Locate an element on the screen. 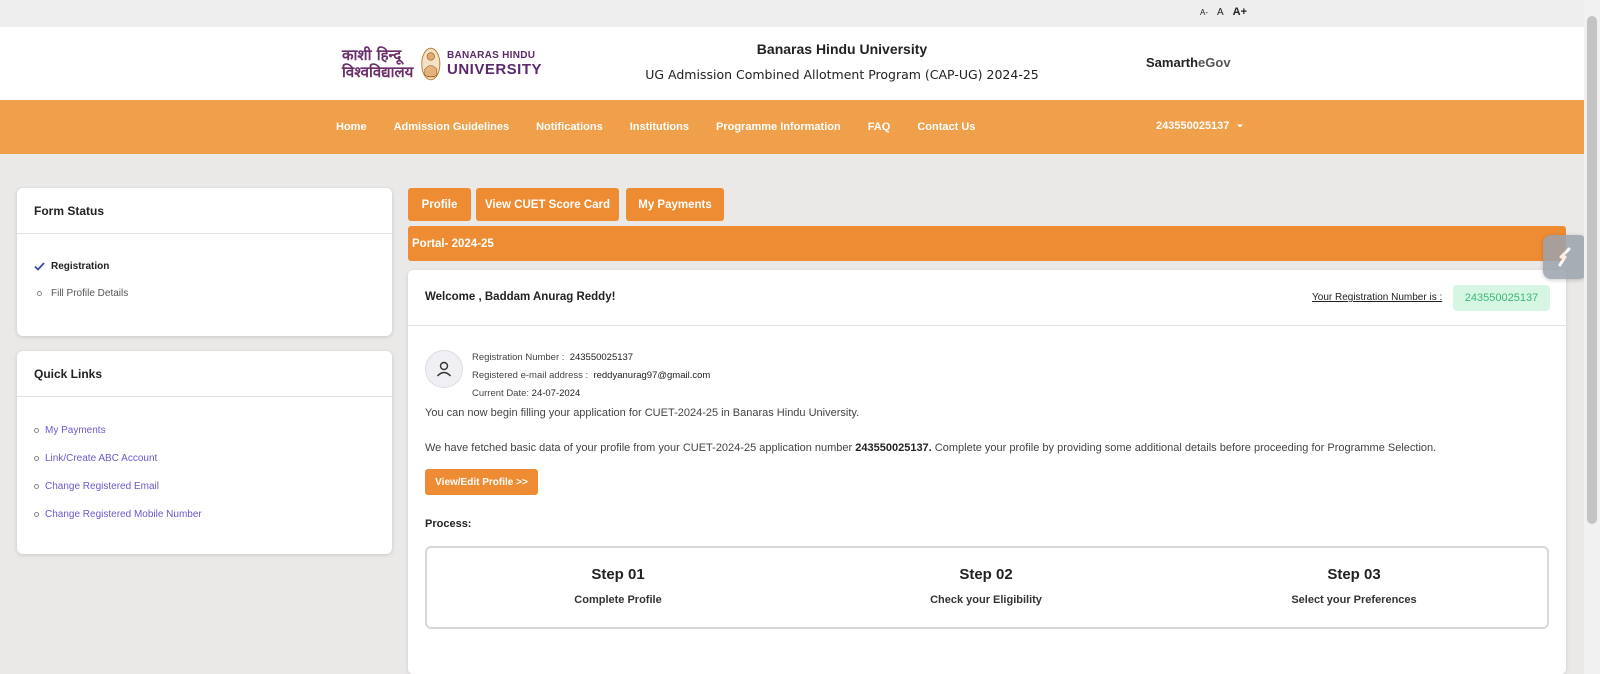 This screenshot has width=1600, height=674. announcement-marquee: Portal- 2024-25 is located at coordinates (987, 243).